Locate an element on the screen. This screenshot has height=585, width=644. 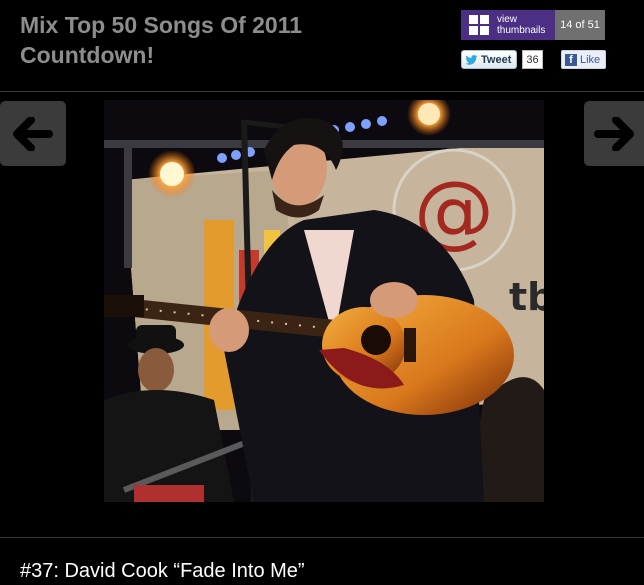
tweet-label: Tweet is located at coordinates (496, 59).